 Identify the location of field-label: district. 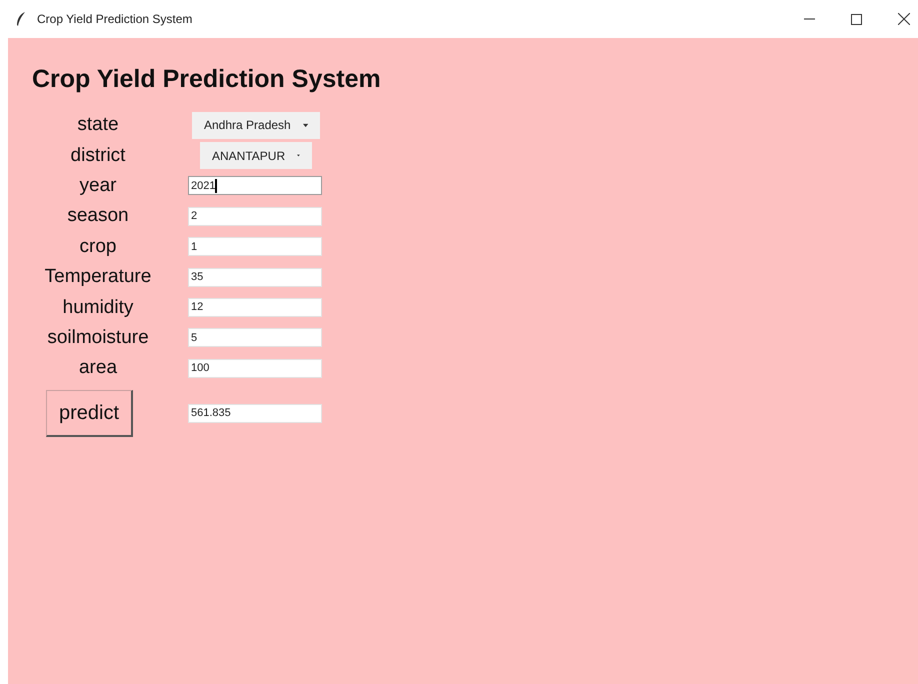
(98, 156).